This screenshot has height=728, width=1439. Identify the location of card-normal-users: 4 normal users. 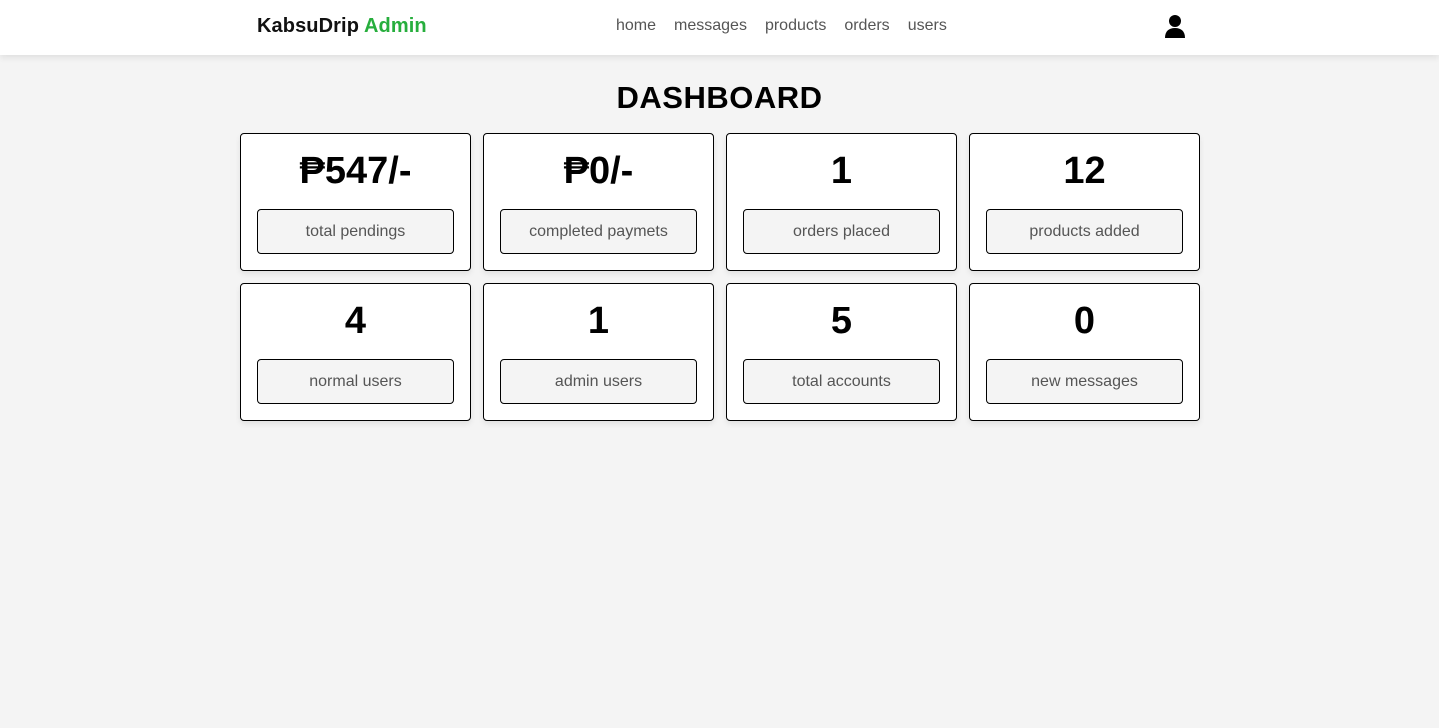
(355, 352).